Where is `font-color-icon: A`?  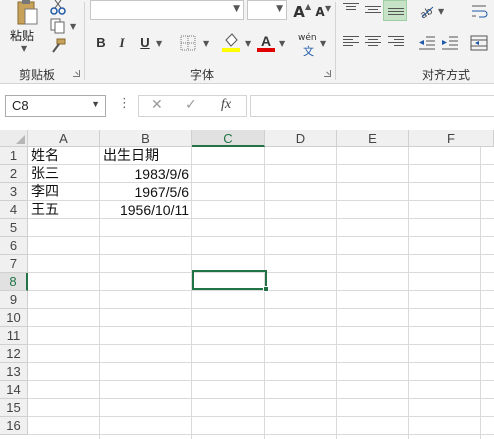
font-color-icon: A is located at coordinates (266, 43).